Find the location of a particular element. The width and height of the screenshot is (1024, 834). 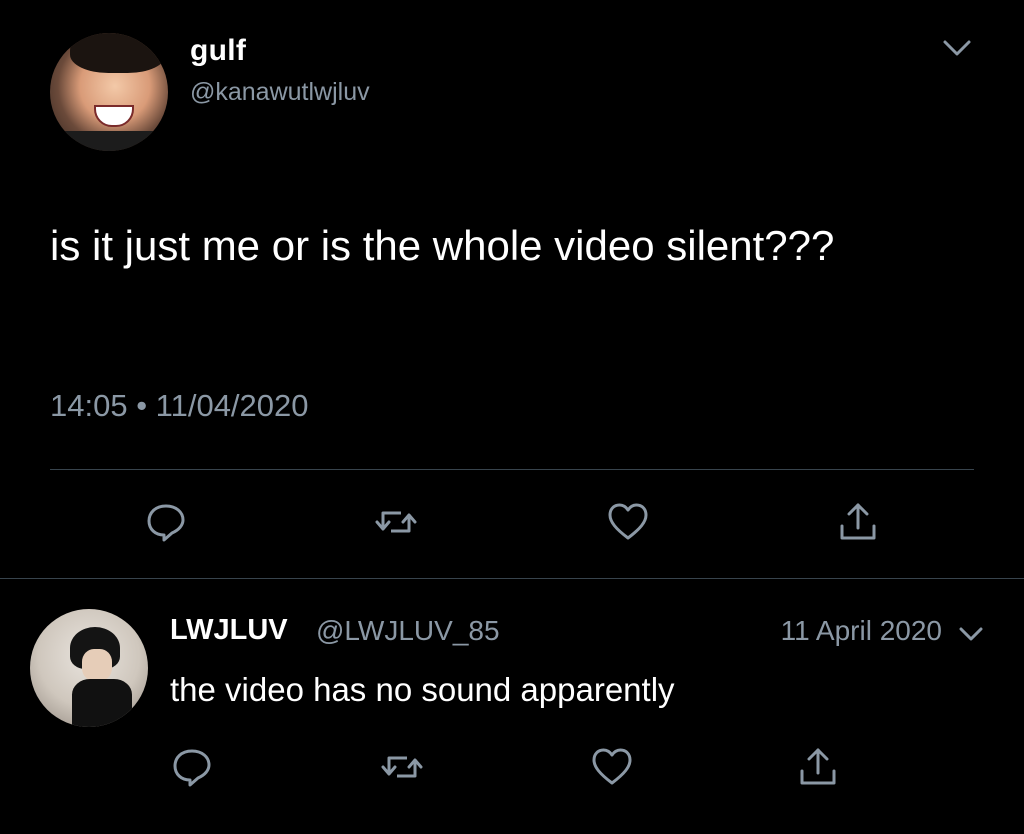

avatar-mouth is located at coordinates (114, 116).